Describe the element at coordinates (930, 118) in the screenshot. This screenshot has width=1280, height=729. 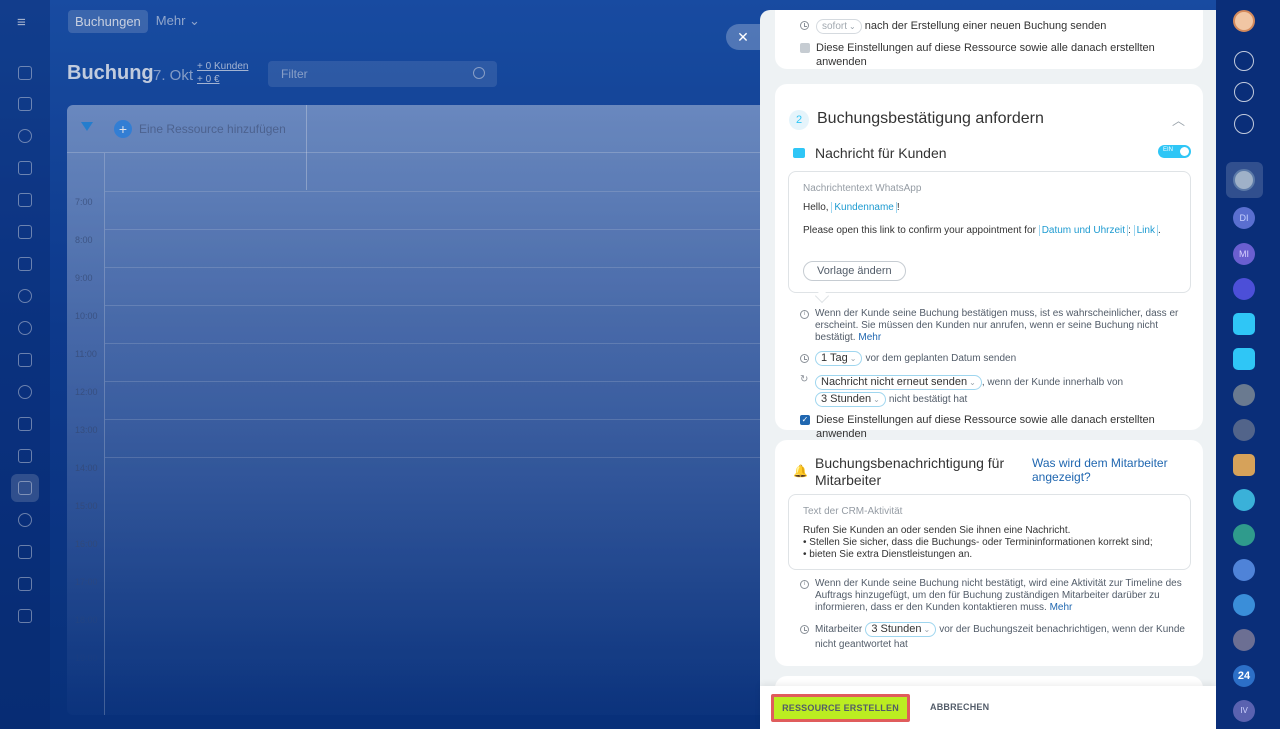
I see `section-title: Buchungsbestätigung anfordern` at that location.